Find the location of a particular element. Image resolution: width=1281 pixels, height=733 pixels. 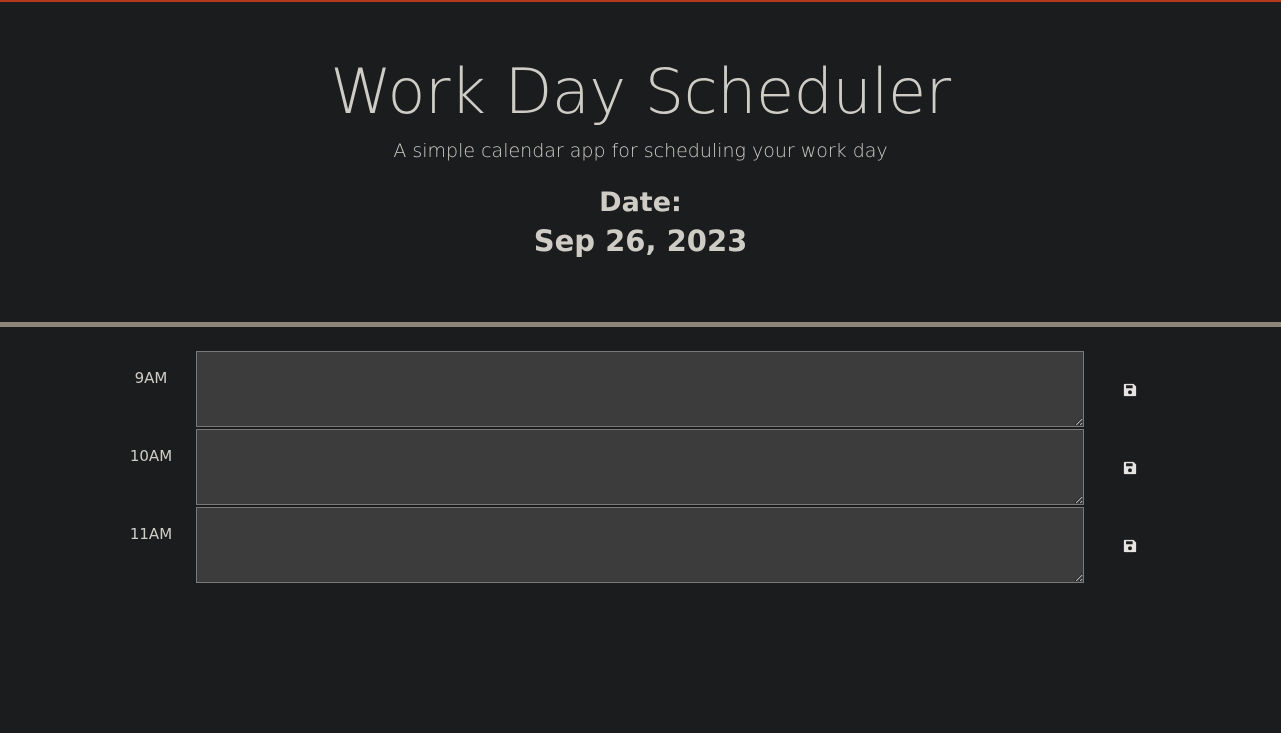

hour-label: 11AM is located at coordinates (151, 534).